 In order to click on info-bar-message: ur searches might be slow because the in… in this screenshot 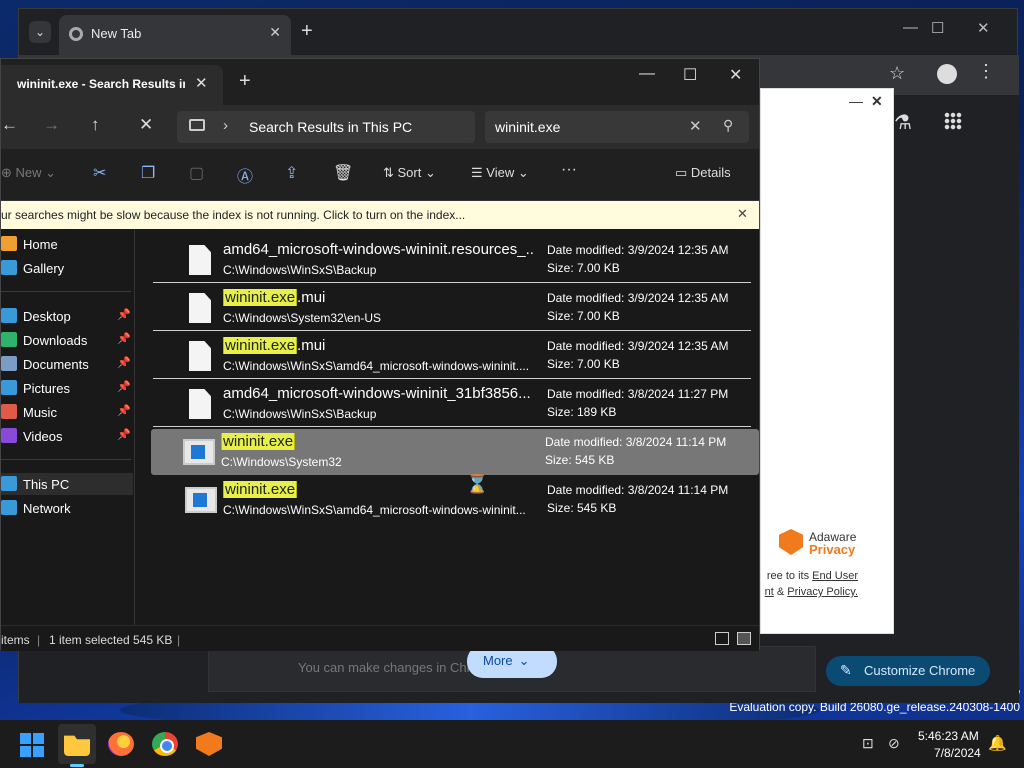, I will do `click(233, 215)`.